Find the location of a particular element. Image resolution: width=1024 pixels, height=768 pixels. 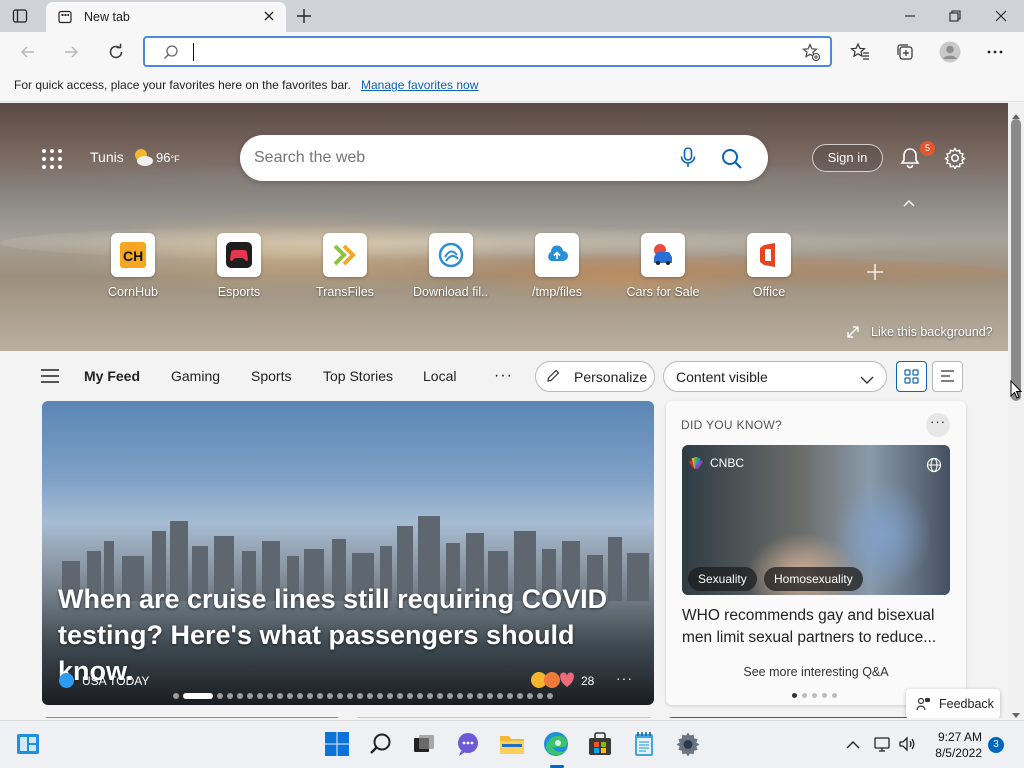

see-more-qa-link: See more interesting Q&A is located at coordinates (816, 672).